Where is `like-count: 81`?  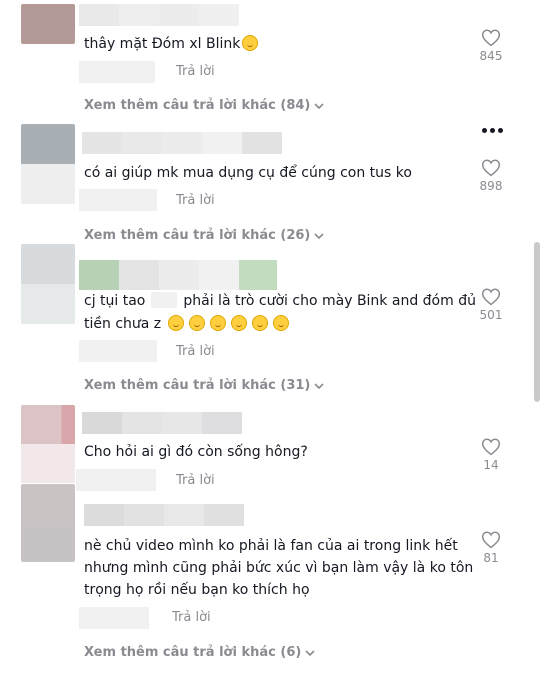 like-count: 81 is located at coordinates (491, 558).